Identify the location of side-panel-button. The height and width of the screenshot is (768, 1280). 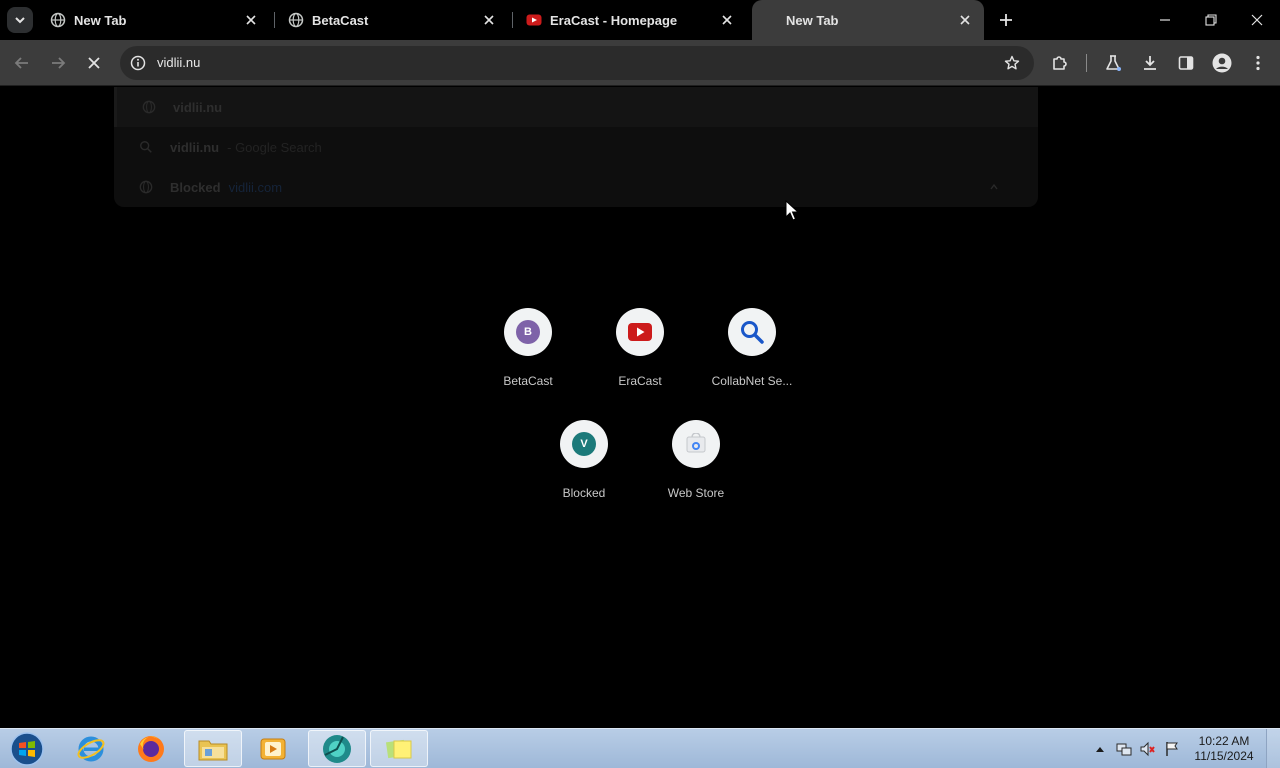
(1186, 63).